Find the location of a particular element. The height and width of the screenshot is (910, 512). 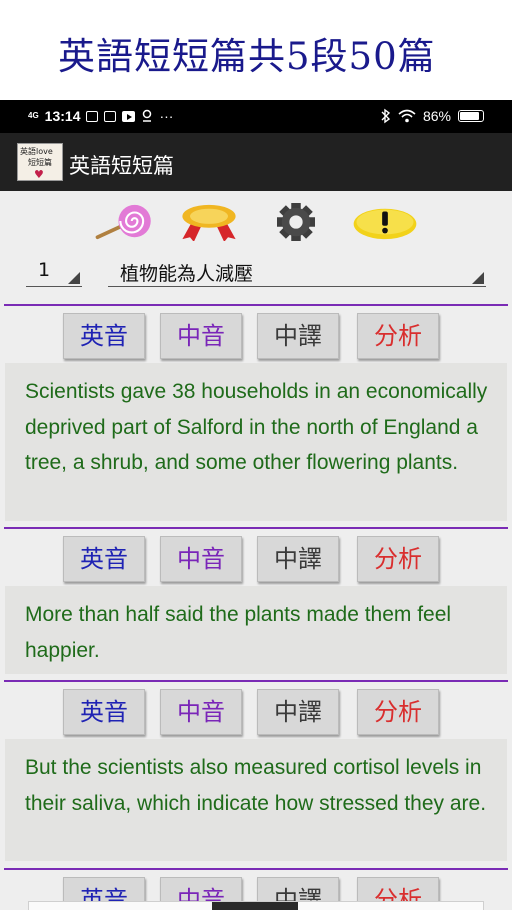

status-bar: 4G 13:14 ··· 86% is located at coordinates (256, 116).